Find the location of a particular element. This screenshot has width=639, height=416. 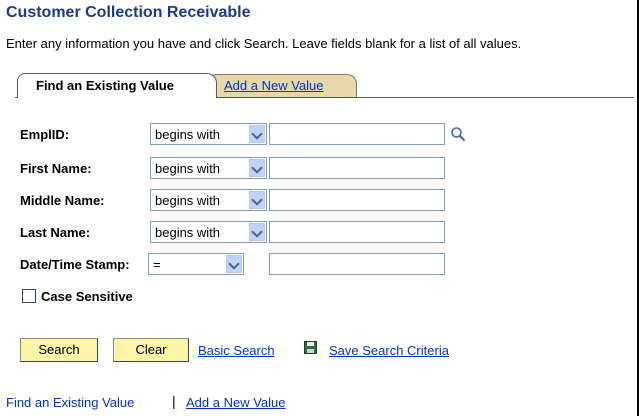

first-name-label: First Name: is located at coordinates (56, 168).